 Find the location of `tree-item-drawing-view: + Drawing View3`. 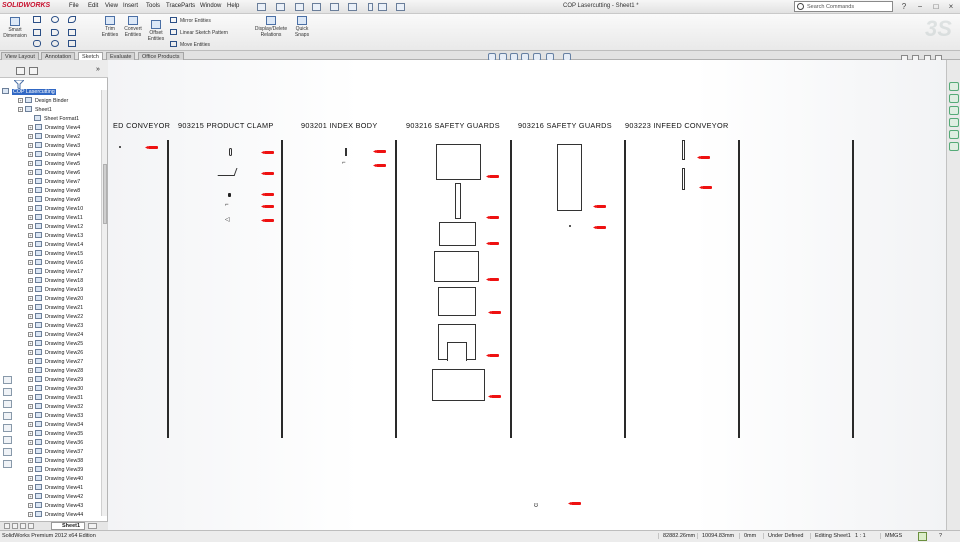

tree-item-drawing-view: + Drawing View3 is located at coordinates (54, 146).